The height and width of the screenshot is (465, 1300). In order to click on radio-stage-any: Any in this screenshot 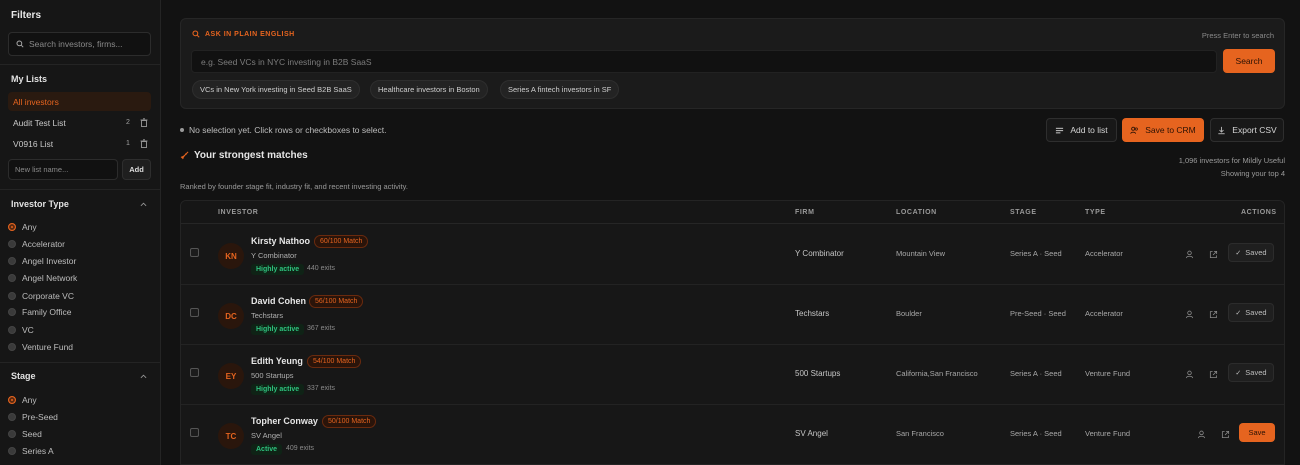, I will do `click(22, 400)`.